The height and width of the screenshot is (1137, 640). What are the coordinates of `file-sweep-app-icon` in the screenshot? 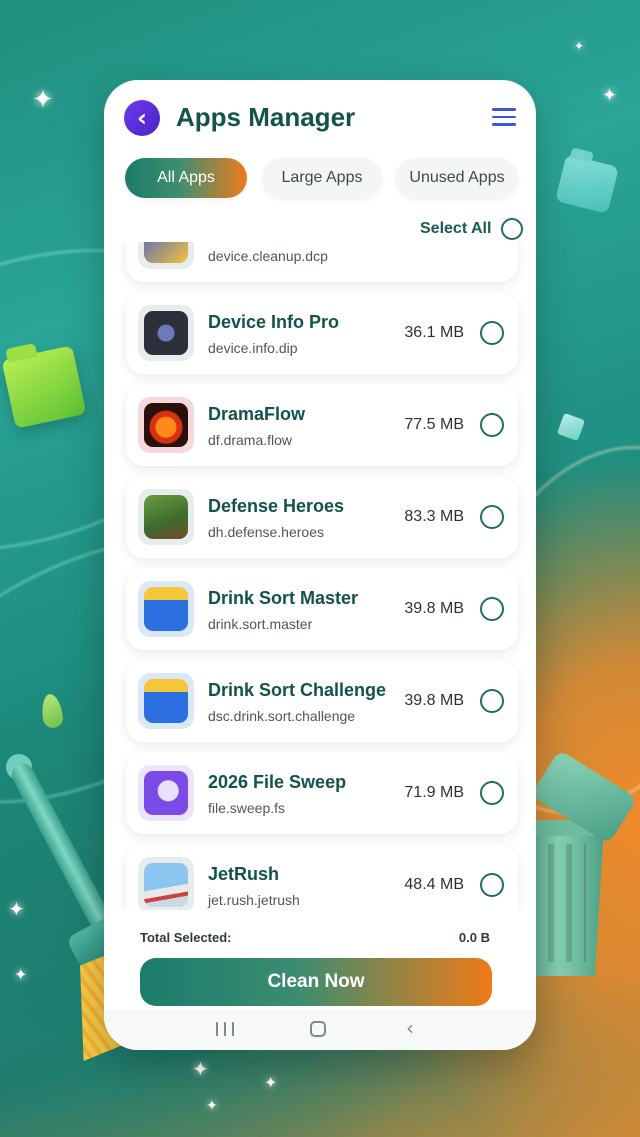 It's located at (166, 793).